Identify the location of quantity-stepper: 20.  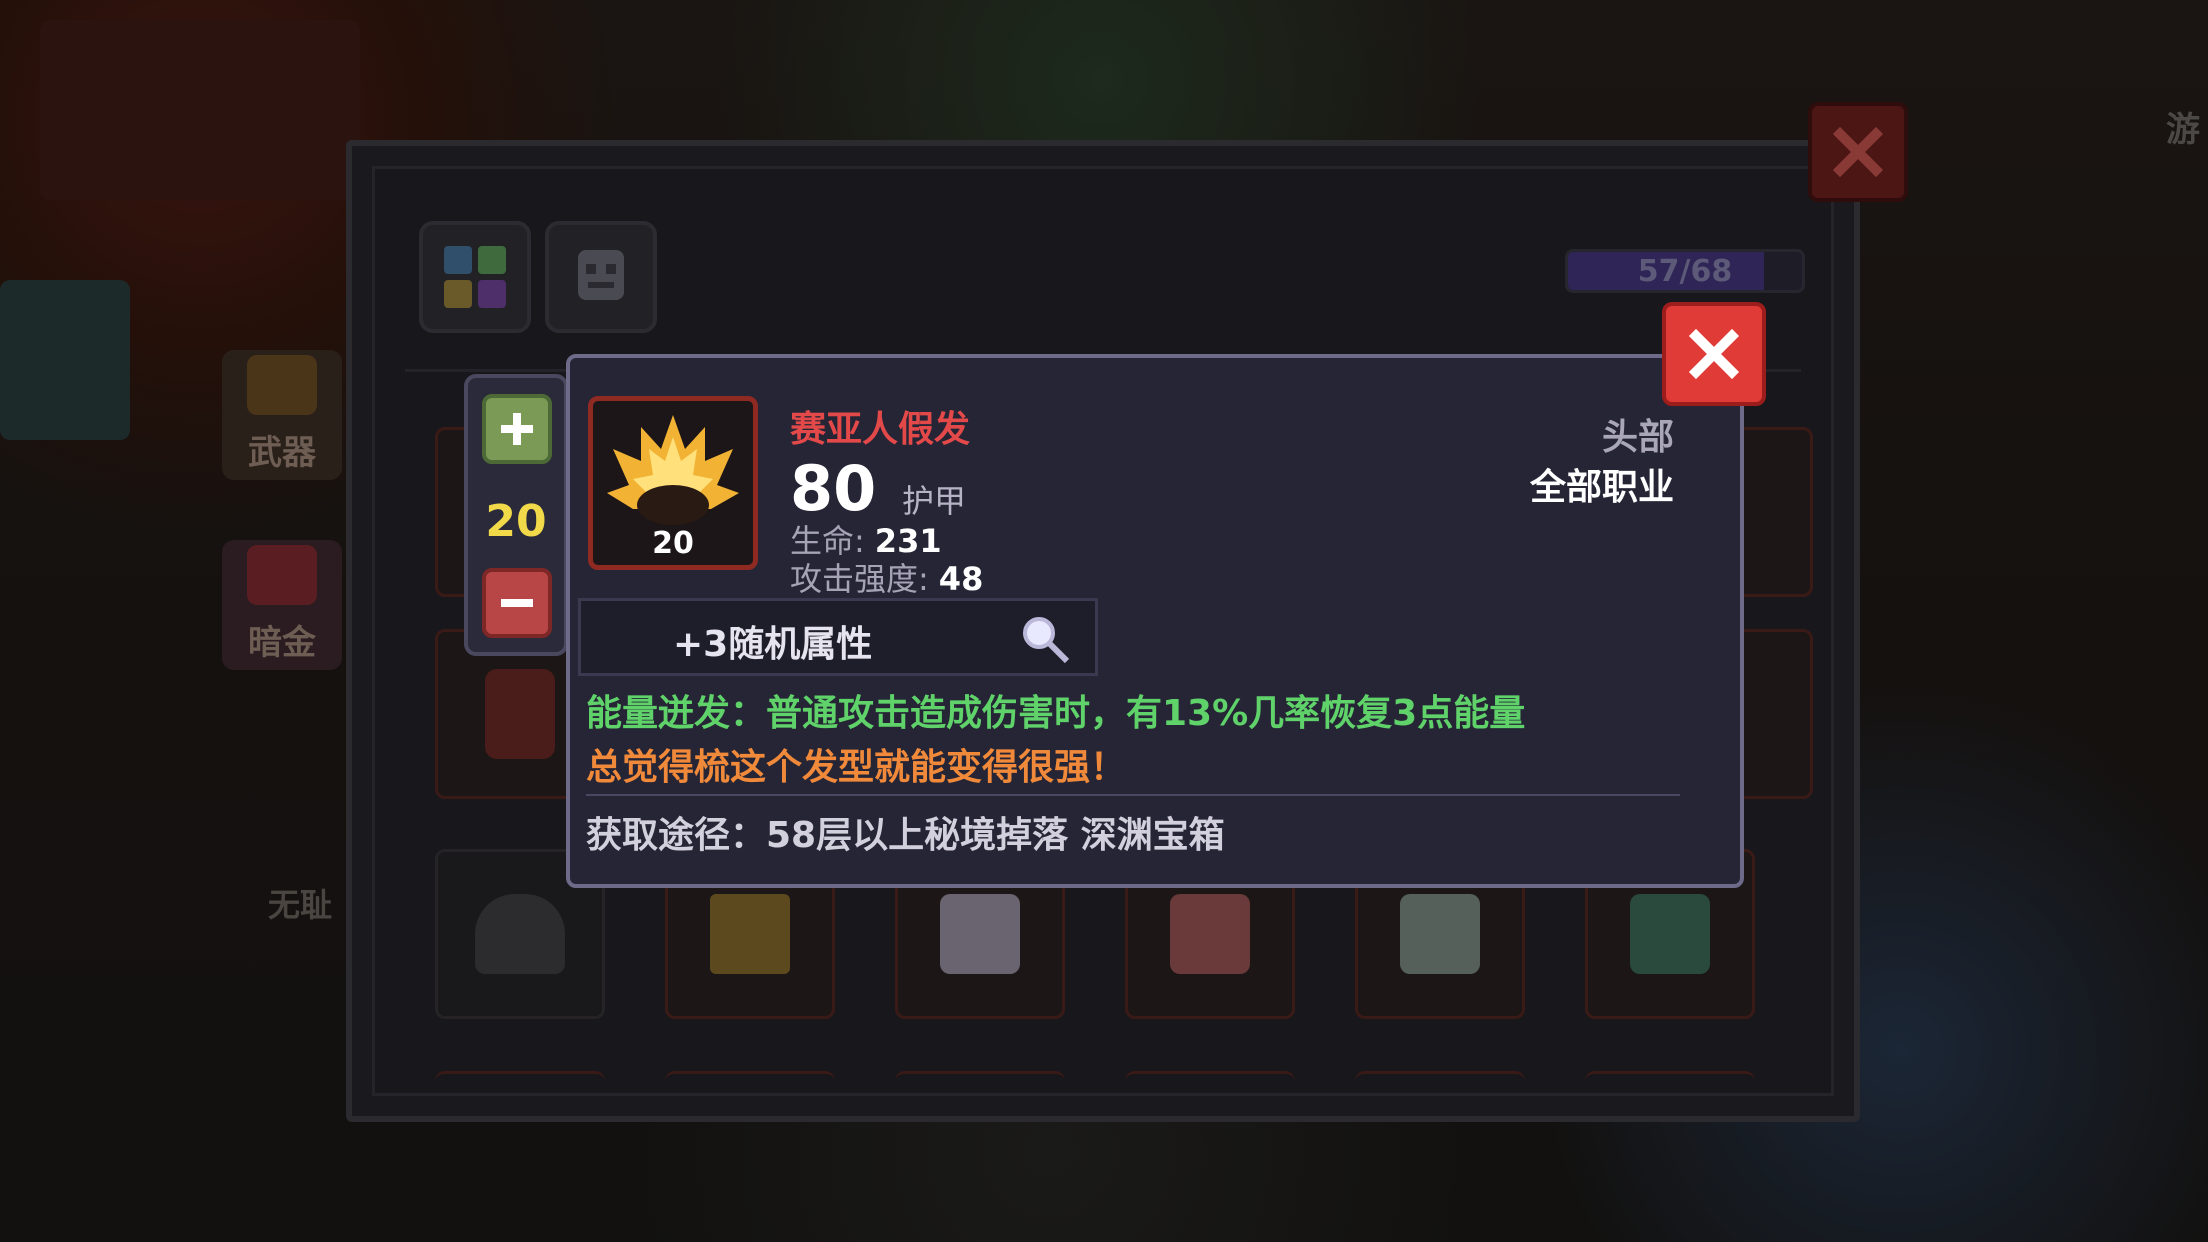
(516, 515).